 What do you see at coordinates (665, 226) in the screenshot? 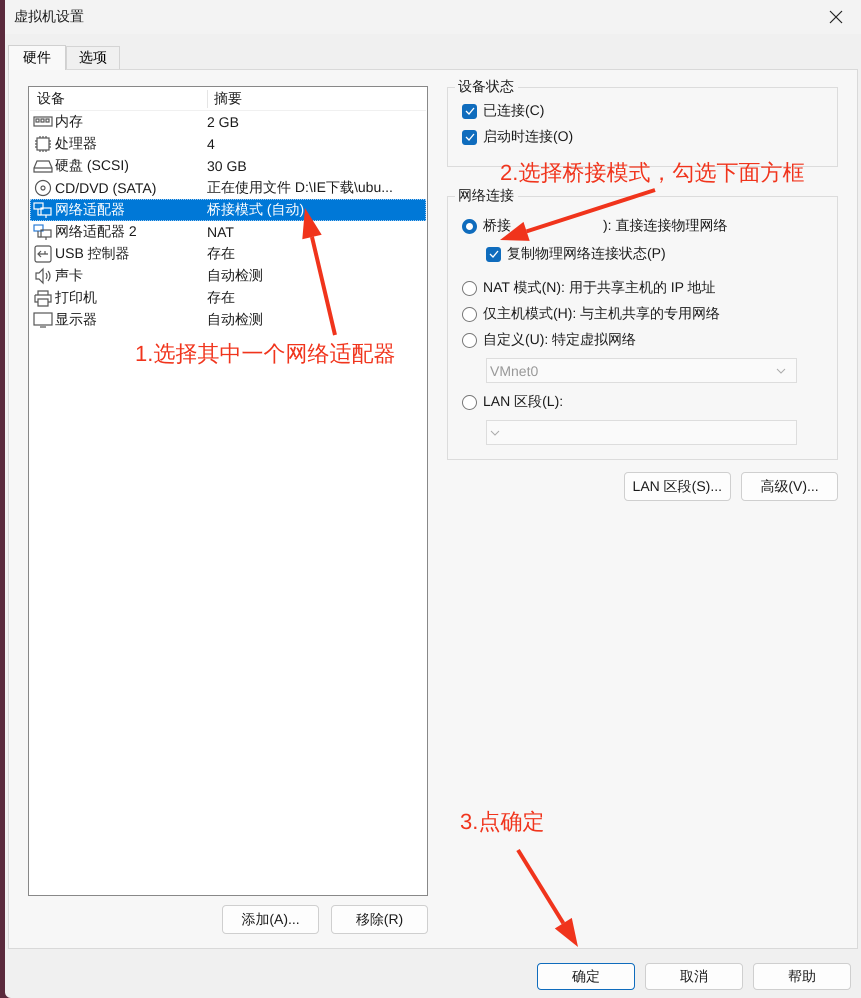
I see `radio-label: ): 直接连接物理网络` at bounding box center [665, 226].